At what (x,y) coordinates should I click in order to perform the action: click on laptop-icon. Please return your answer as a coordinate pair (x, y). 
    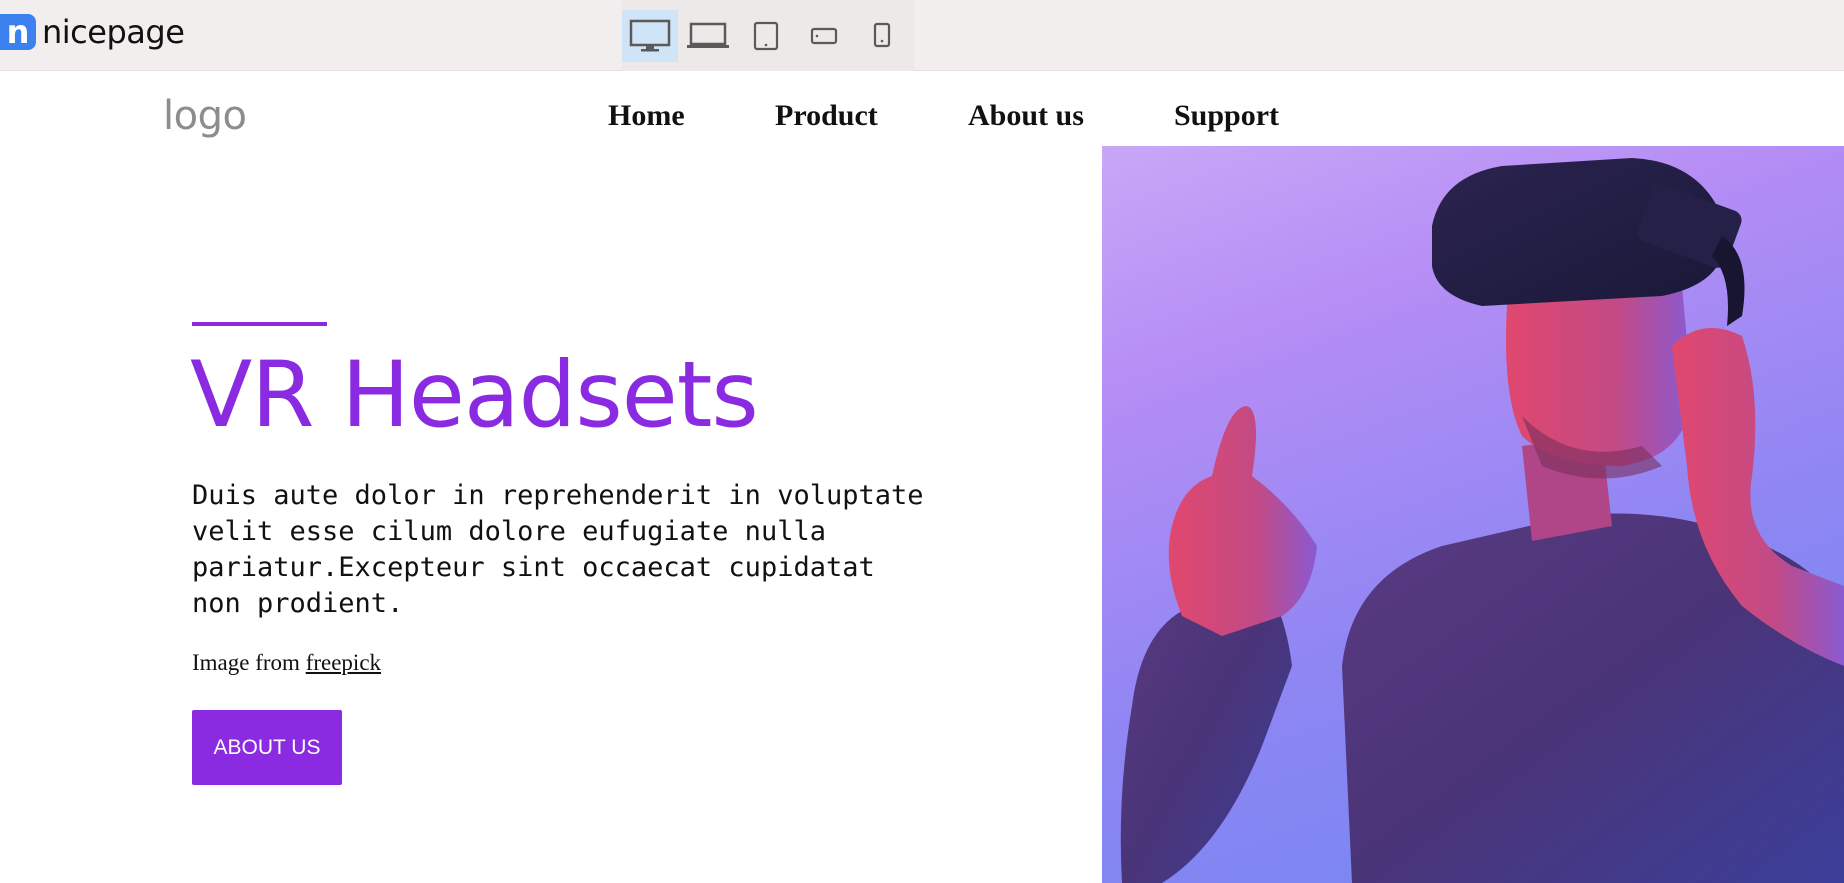
    Looking at the image, I should click on (708, 35).